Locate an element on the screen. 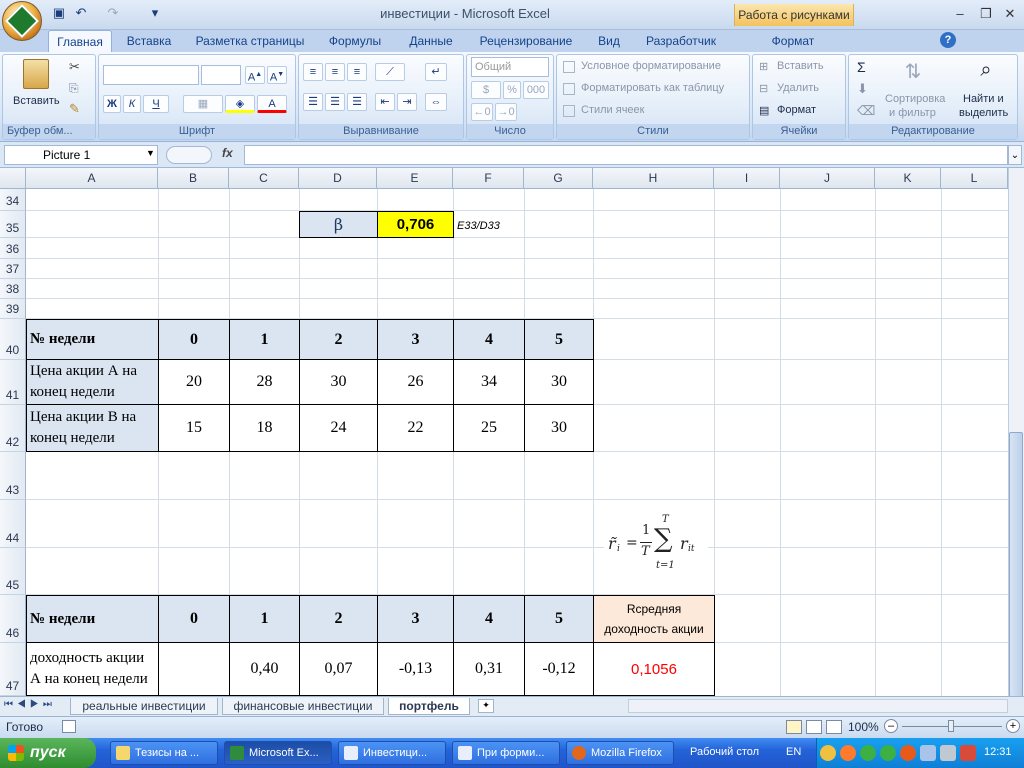  zoom-out-icon: – is located at coordinates (891, 726).